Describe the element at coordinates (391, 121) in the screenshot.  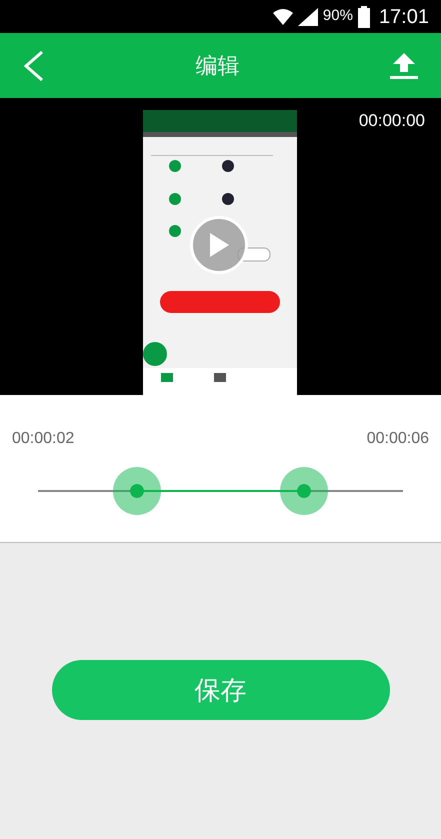
I see `video-timestamp: 00:00:00` at that location.